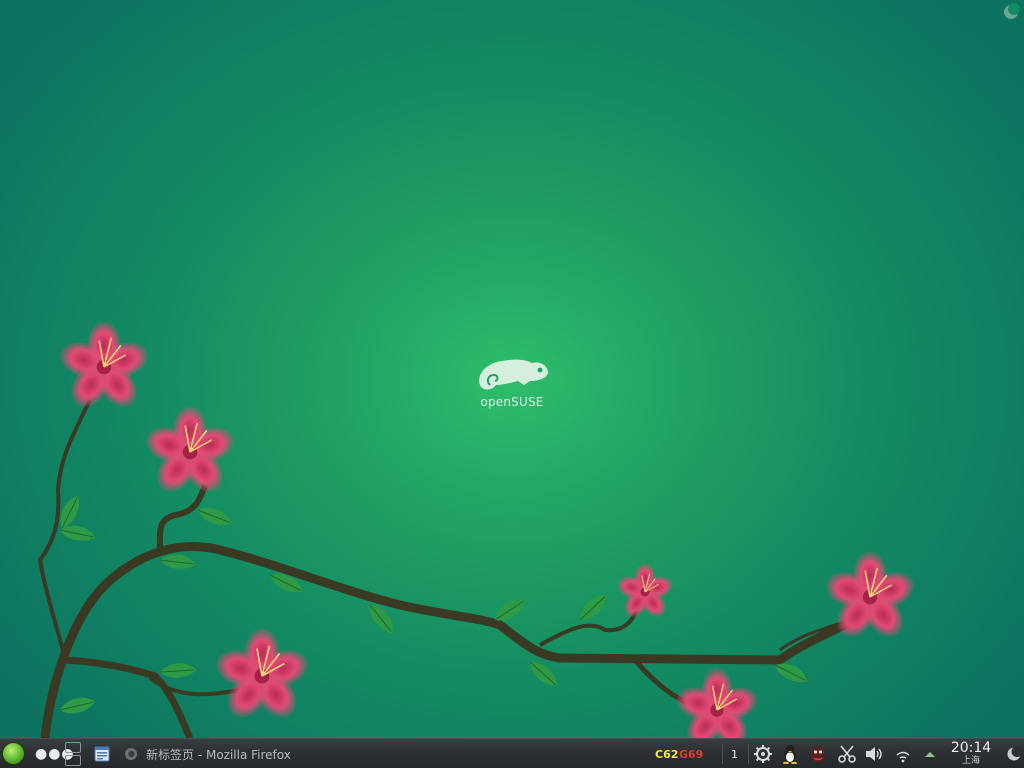  I want to click on firefox-icon, so click(131, 754).